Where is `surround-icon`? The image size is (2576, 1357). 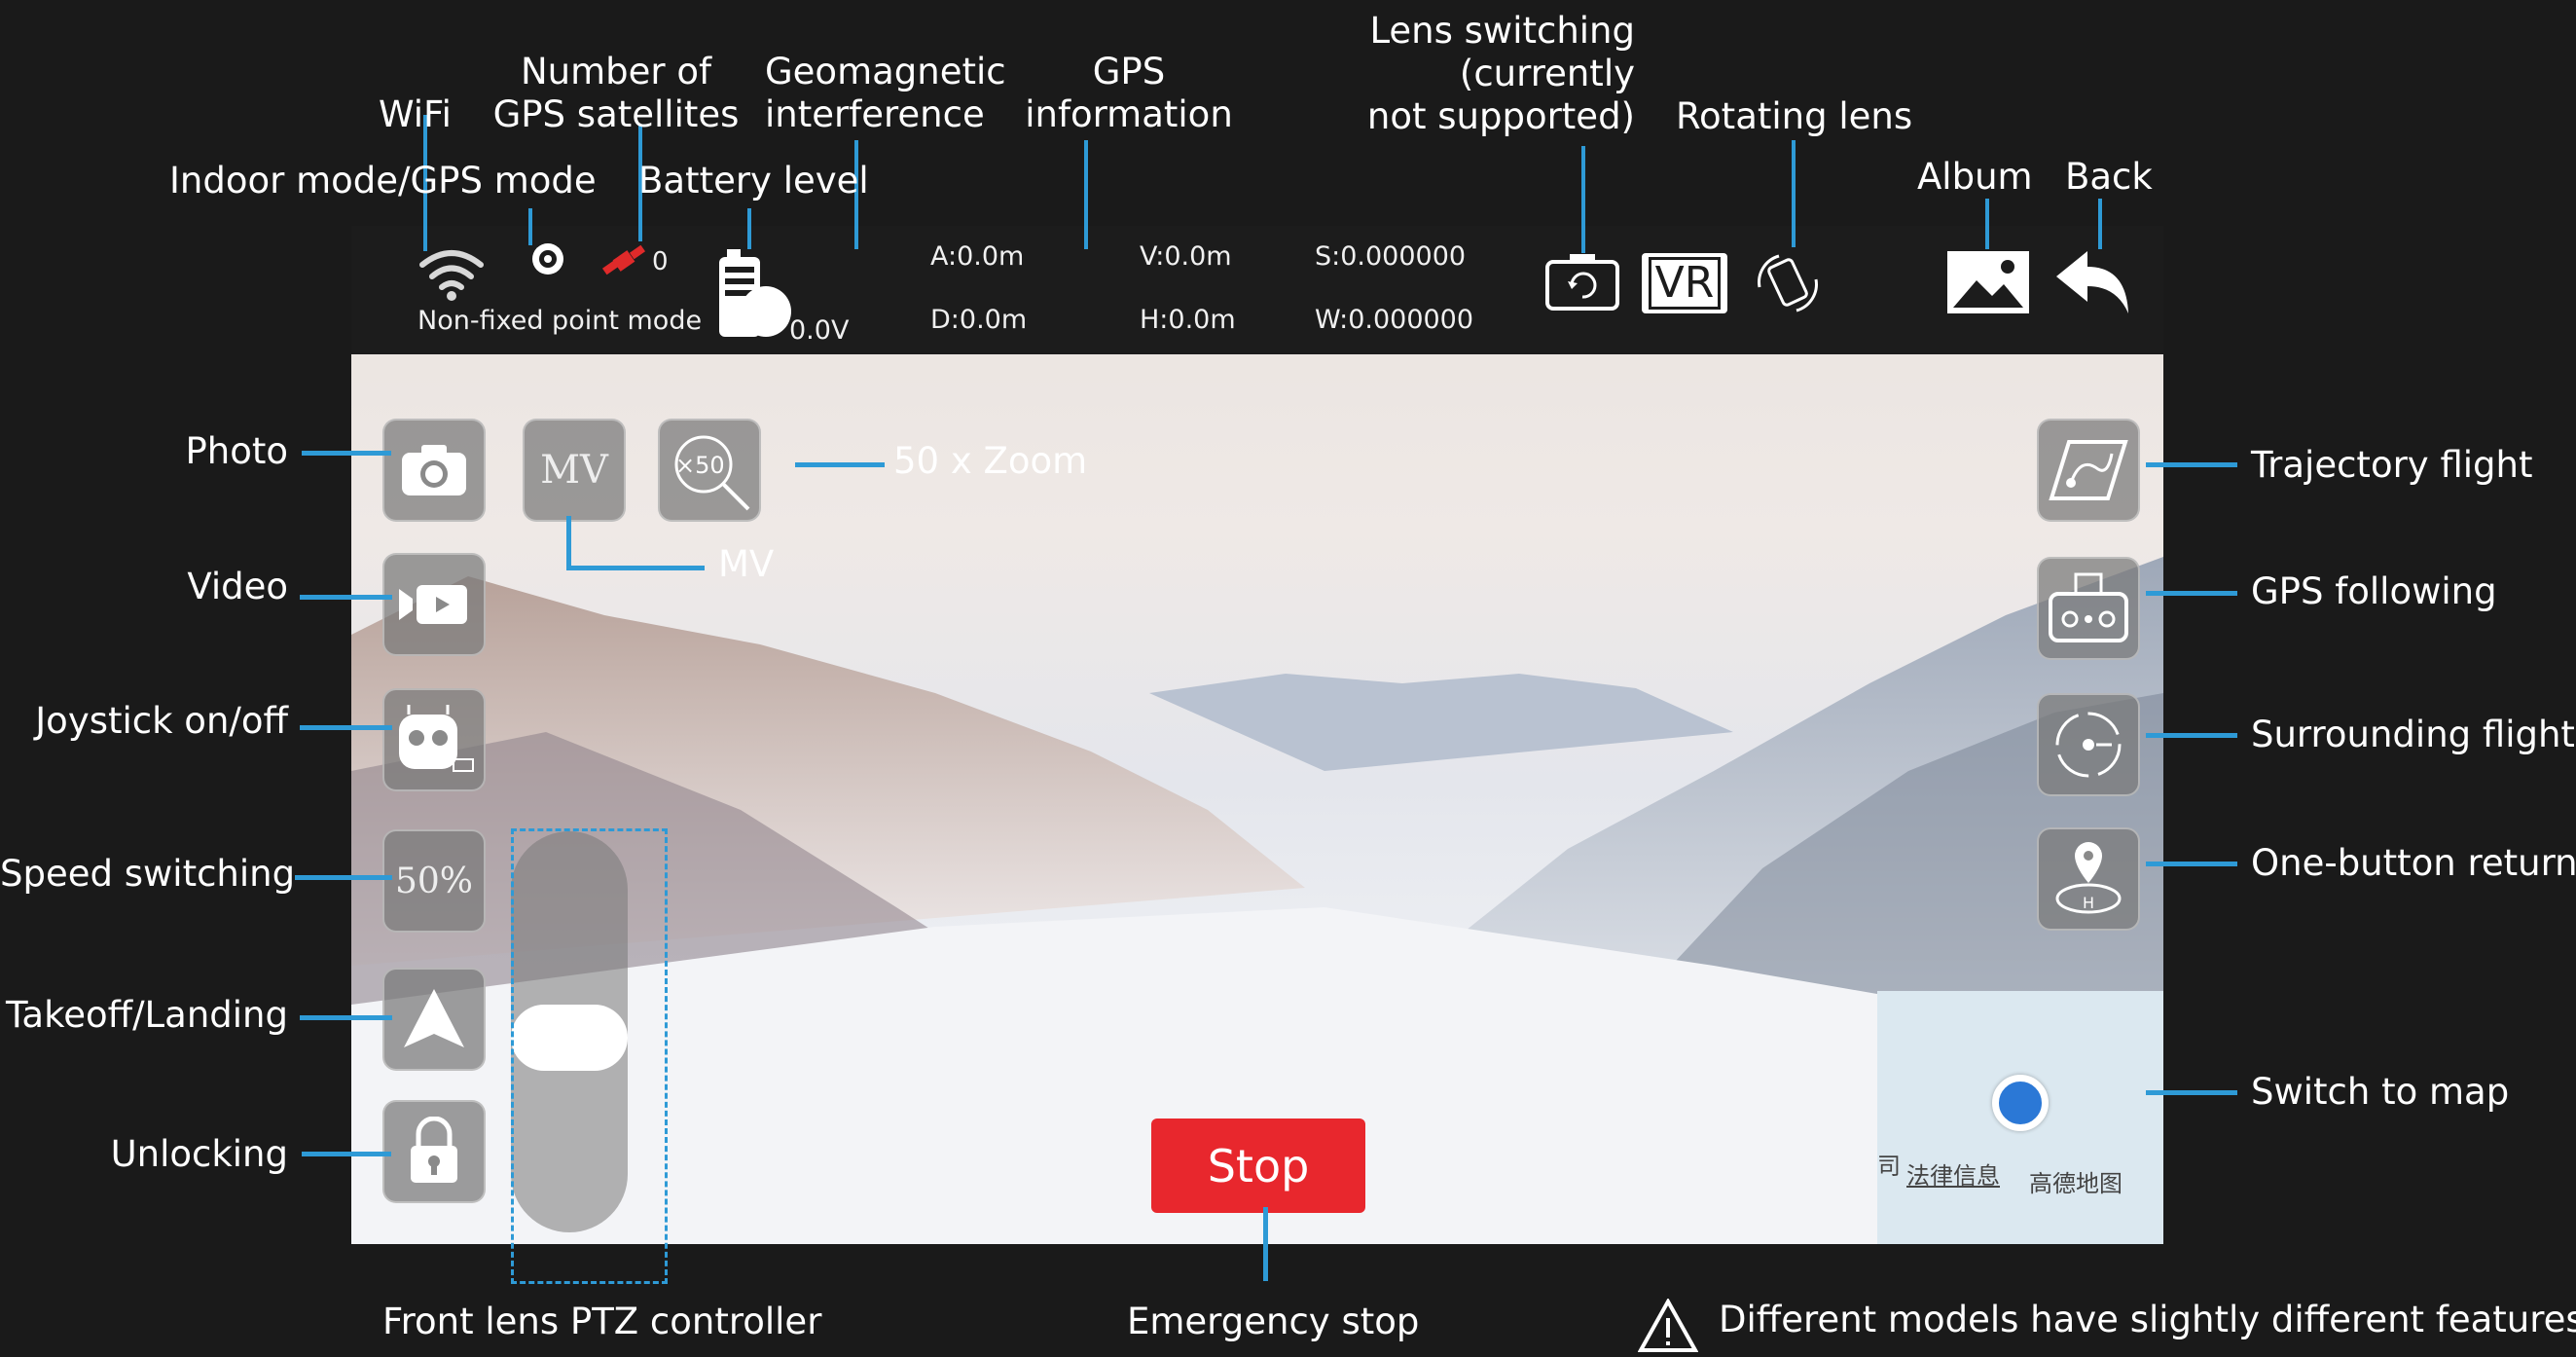 surround-icon is located at coordinates (2088, 745).